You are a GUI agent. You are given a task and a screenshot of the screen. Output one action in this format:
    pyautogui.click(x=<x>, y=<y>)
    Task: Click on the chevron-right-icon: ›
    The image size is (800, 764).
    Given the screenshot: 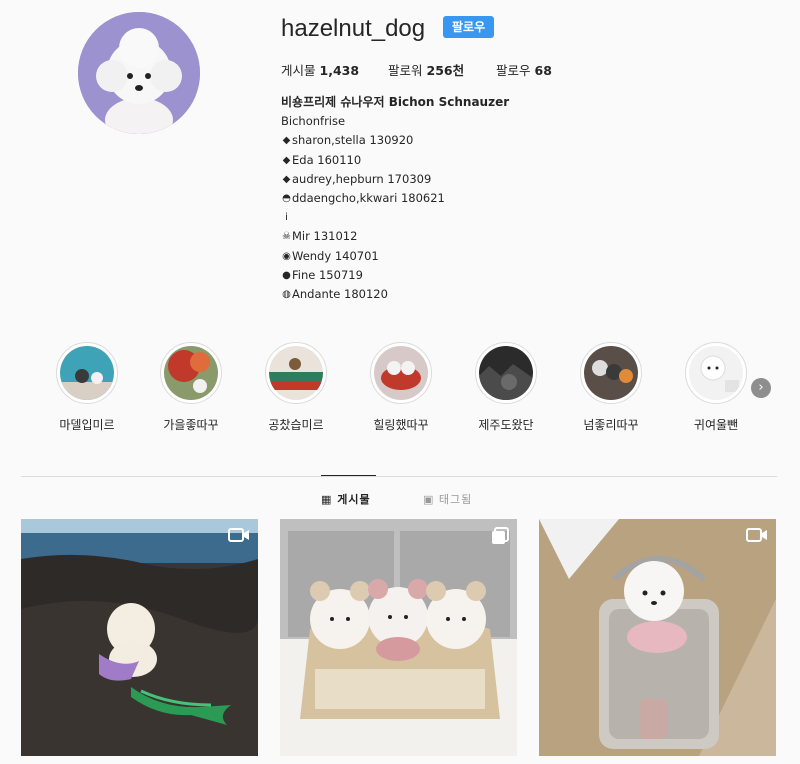 What is the action you would take?
    pyautogui.click(x=761, y=387)
    